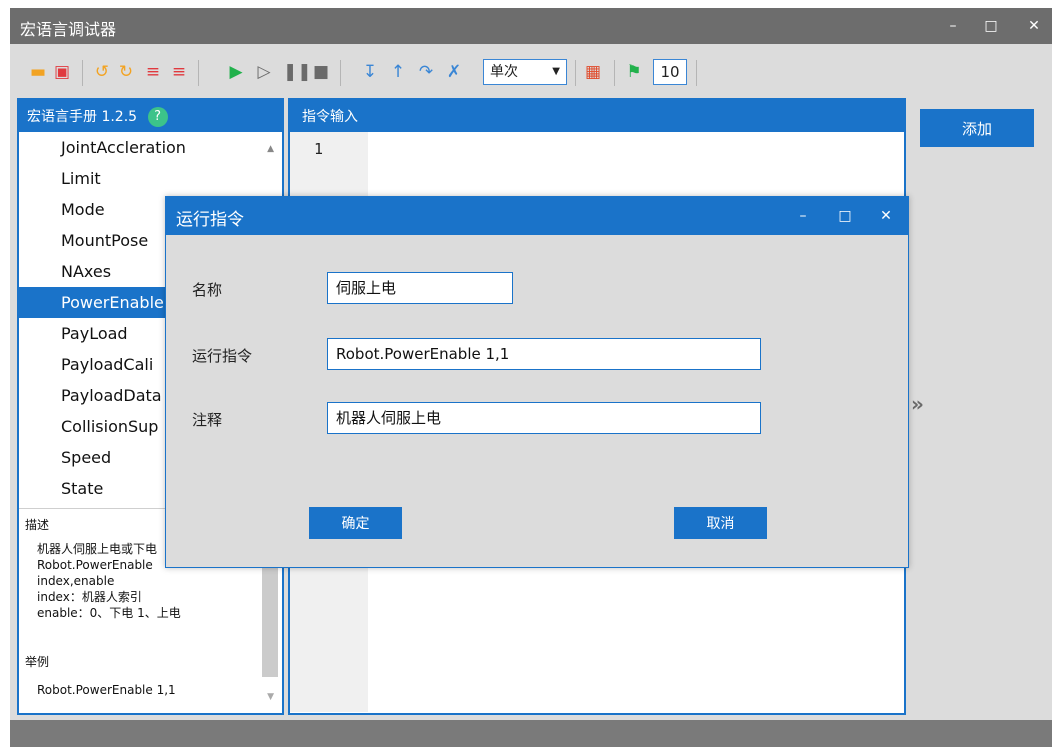  Describe the element at coordinates (157, 117) in the screenshot. I see `help-icon: ?` at that location.